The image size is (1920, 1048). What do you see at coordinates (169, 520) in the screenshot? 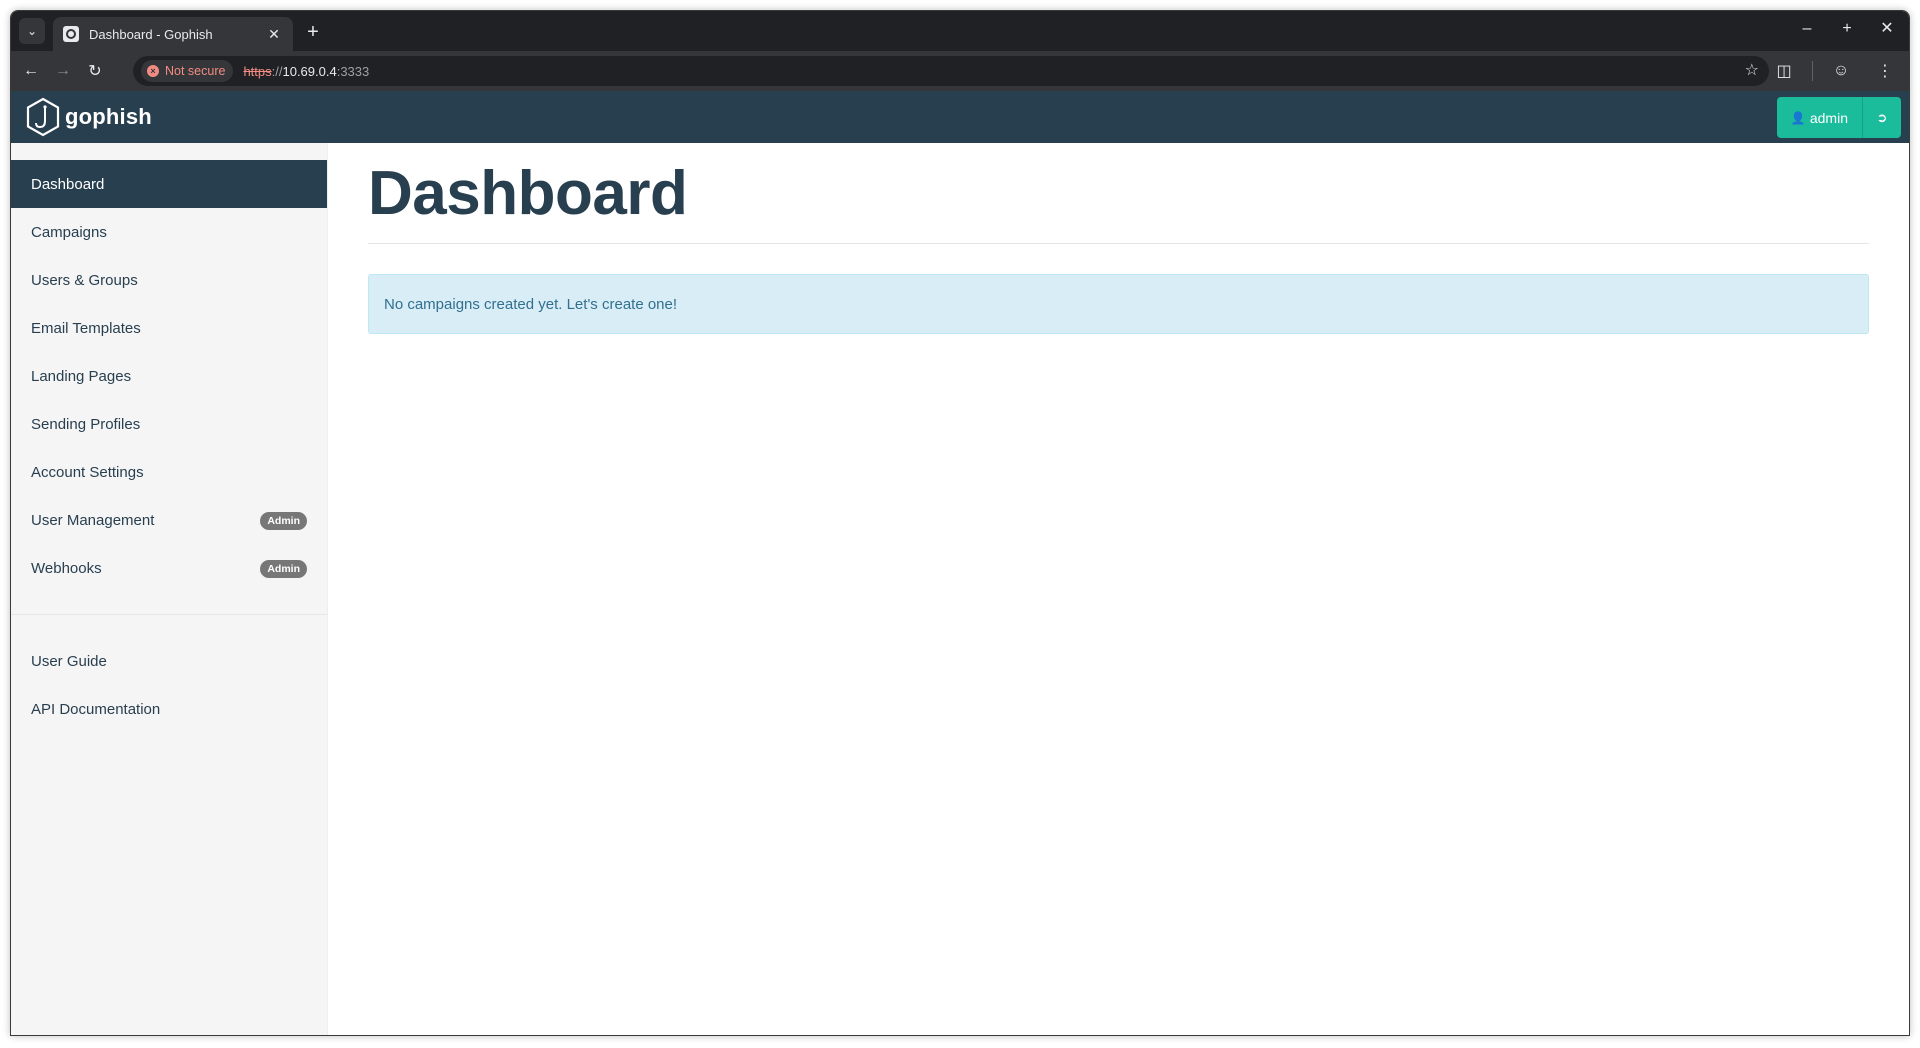
I see `sidebar-item-user-management: User Management Admin` at bounding box center [169, 520].